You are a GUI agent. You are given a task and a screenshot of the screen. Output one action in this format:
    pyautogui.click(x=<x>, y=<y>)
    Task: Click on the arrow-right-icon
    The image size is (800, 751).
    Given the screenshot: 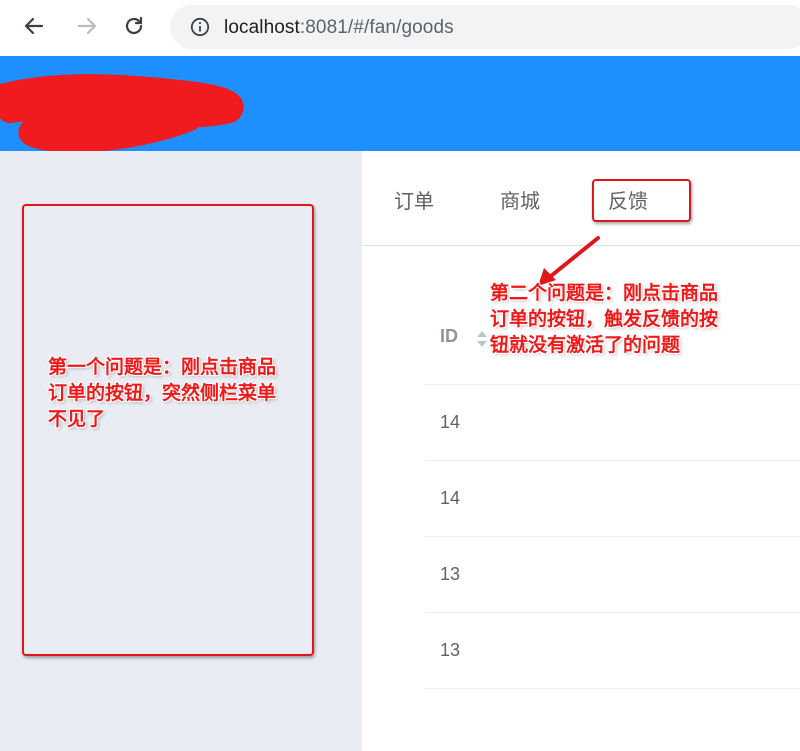 What is the action you would take?
    pyautogui.click(x=87, y=26)
    